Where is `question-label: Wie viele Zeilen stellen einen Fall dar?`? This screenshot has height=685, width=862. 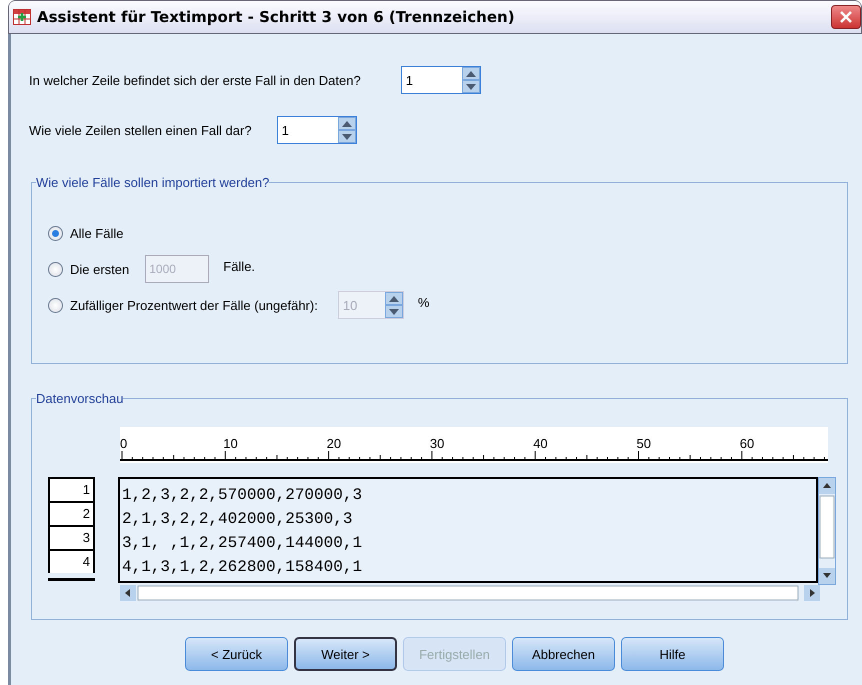 question-label: Wie viele Zeilen stellen einen Fall dar? is located at coordinates (140, 130).